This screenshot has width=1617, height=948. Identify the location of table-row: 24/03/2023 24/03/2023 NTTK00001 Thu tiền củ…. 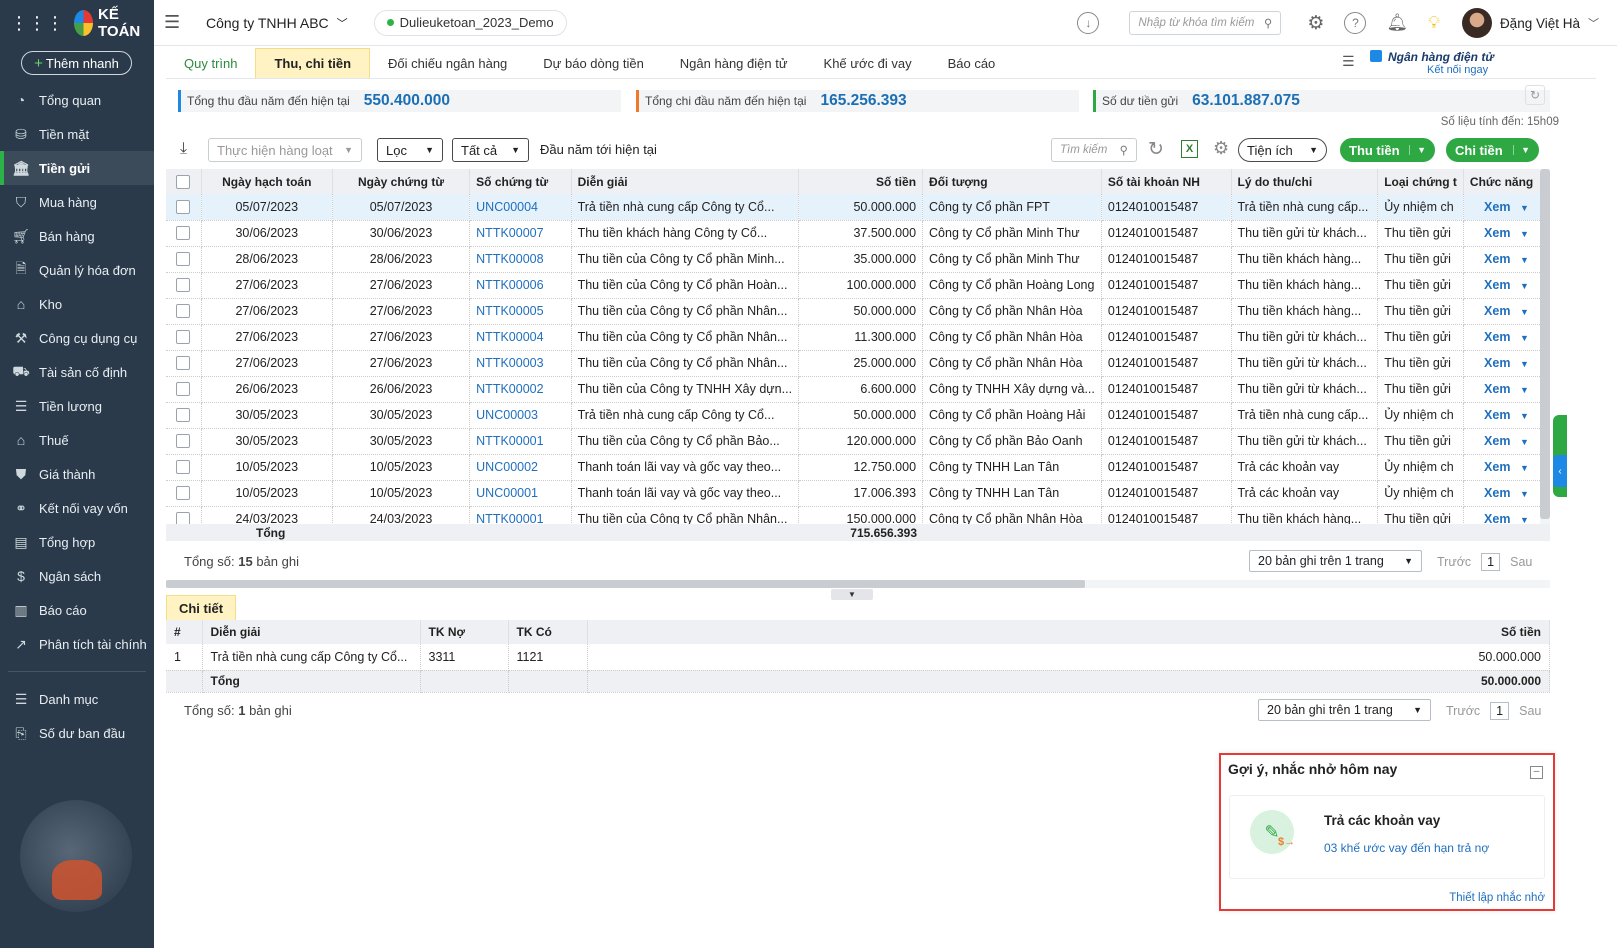
(858, 515).